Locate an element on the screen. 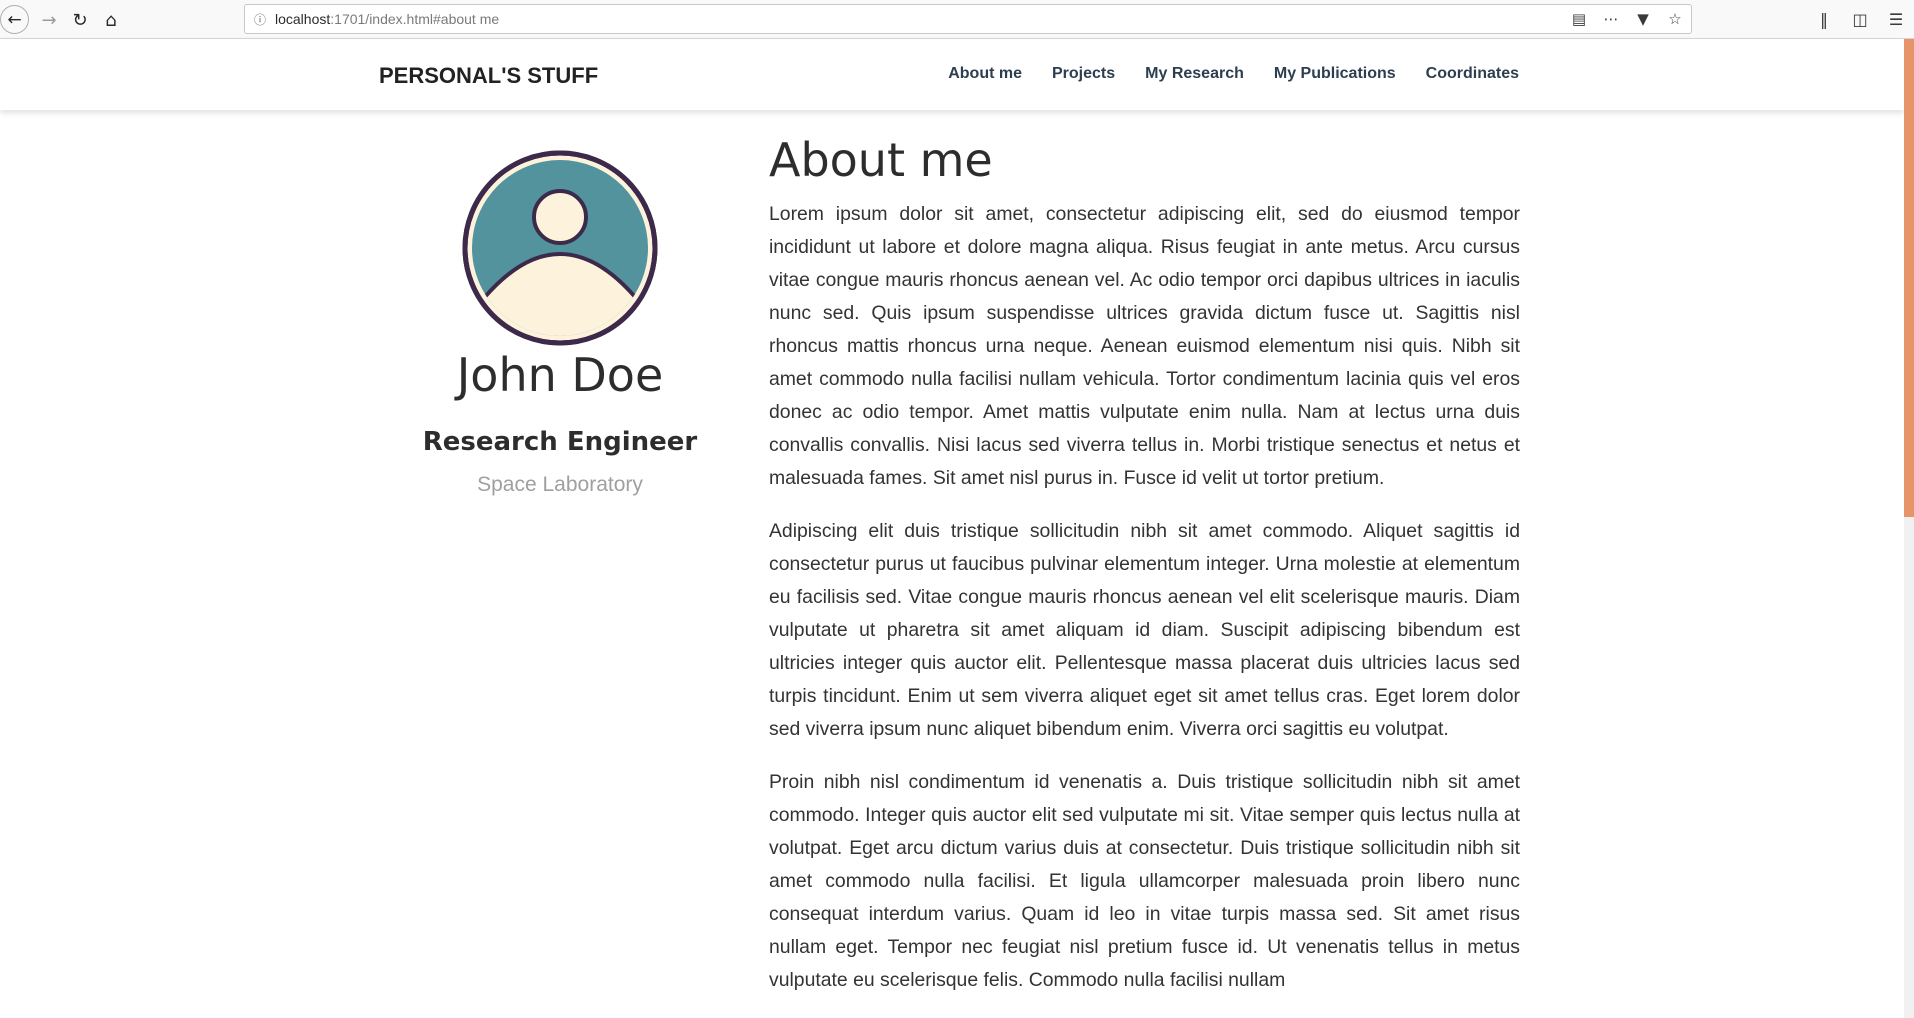 Image resolution: width=1914 pixels, height=1018 pixels. back-arrow-icon: ← is located at coordinates (14, 19).